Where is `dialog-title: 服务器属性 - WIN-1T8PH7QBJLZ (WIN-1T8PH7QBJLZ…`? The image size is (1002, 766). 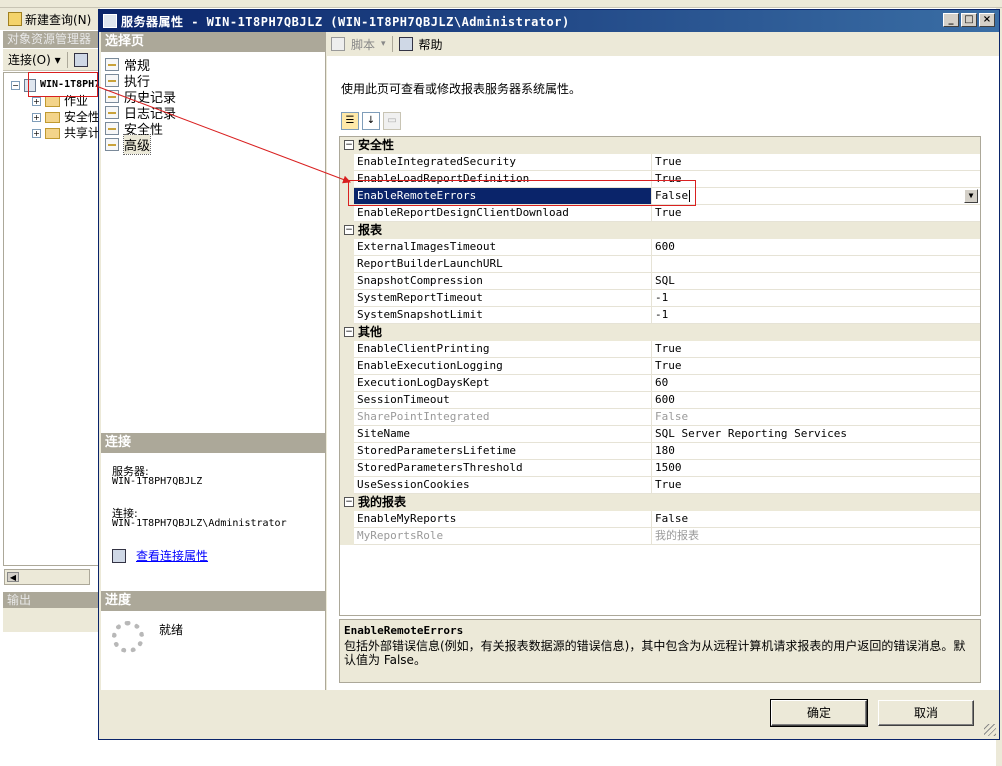
dialog-title: 服务器属性 - WIN-1T8PH7QBJLZ (WIN-1T8PH7QBJLZ… is located at coordinates (345, 21).